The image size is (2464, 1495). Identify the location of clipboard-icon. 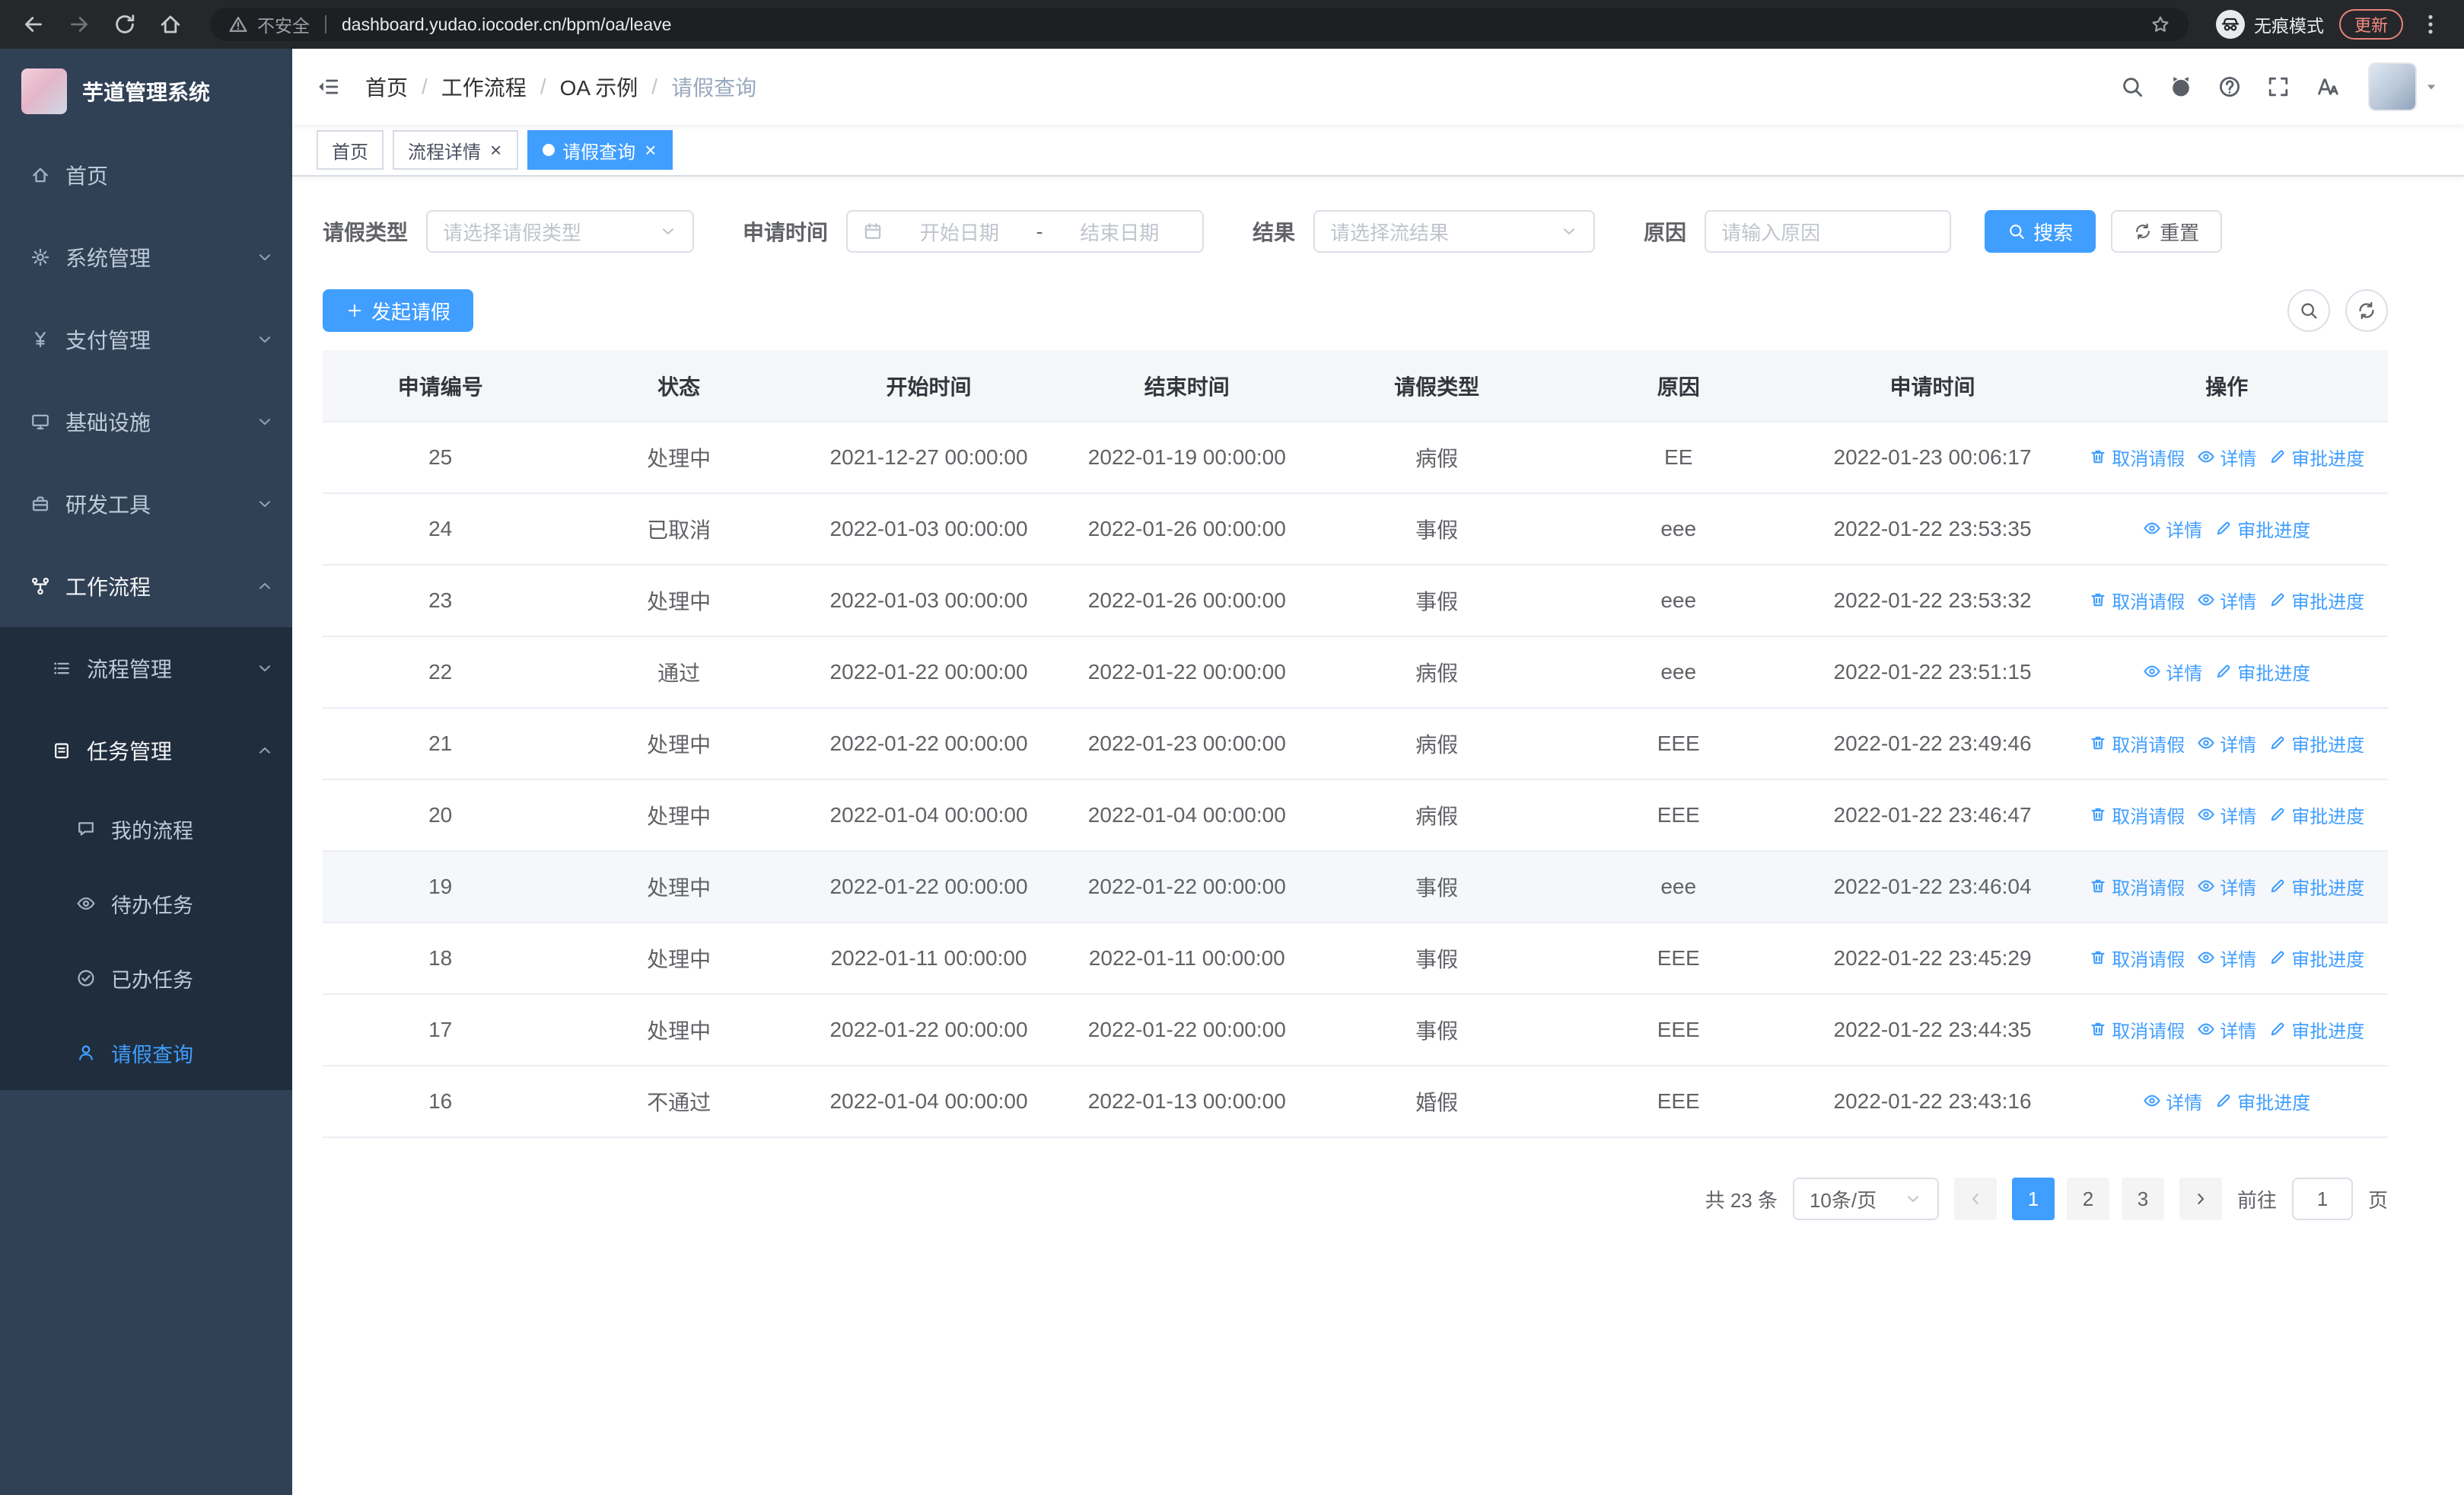
(62, 750).